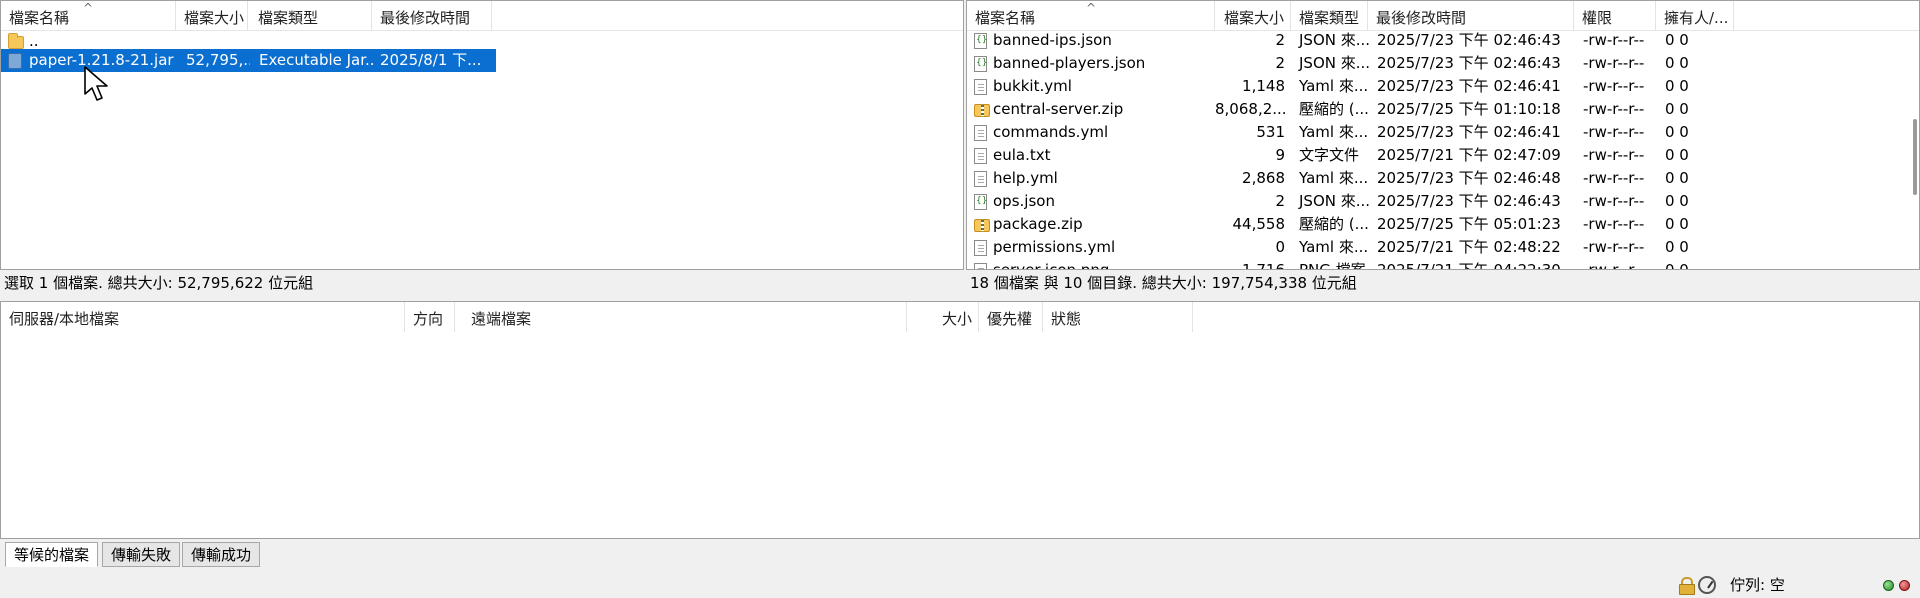 The image size is (1920, 598). I want to click on speed-limit-icon, so click(1707, 585).